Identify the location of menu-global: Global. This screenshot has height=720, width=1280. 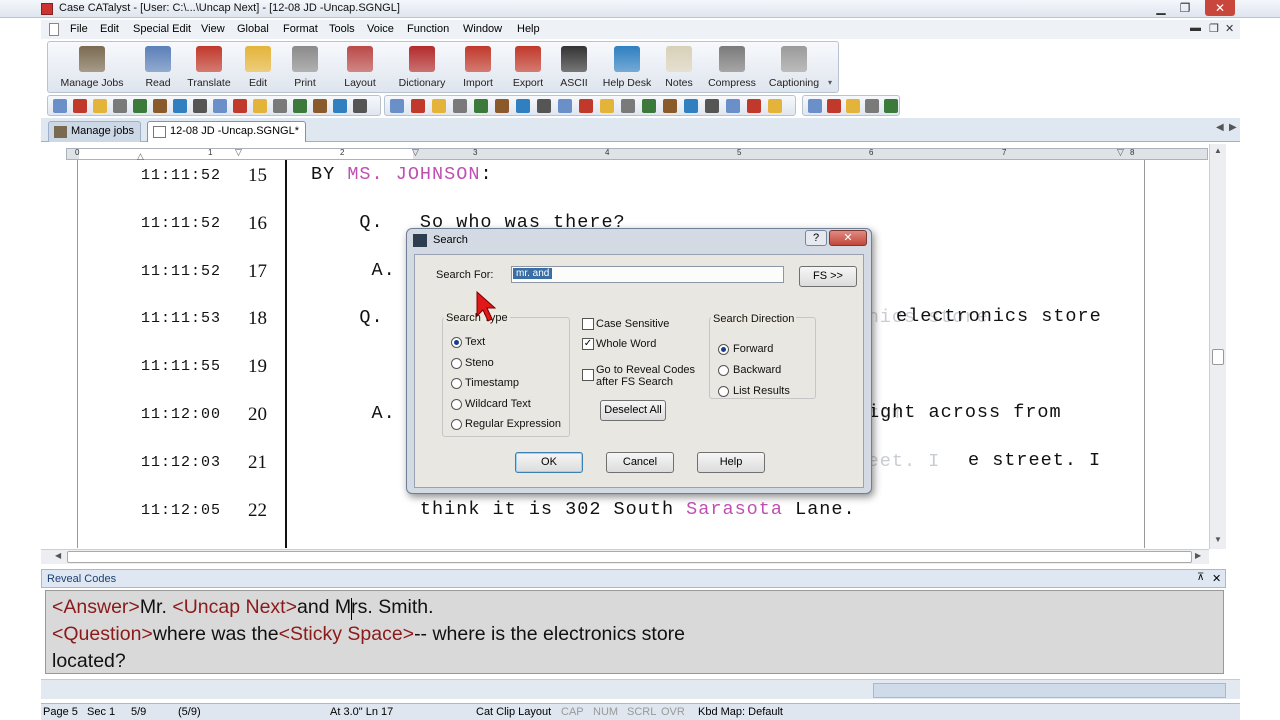
(253, 29).